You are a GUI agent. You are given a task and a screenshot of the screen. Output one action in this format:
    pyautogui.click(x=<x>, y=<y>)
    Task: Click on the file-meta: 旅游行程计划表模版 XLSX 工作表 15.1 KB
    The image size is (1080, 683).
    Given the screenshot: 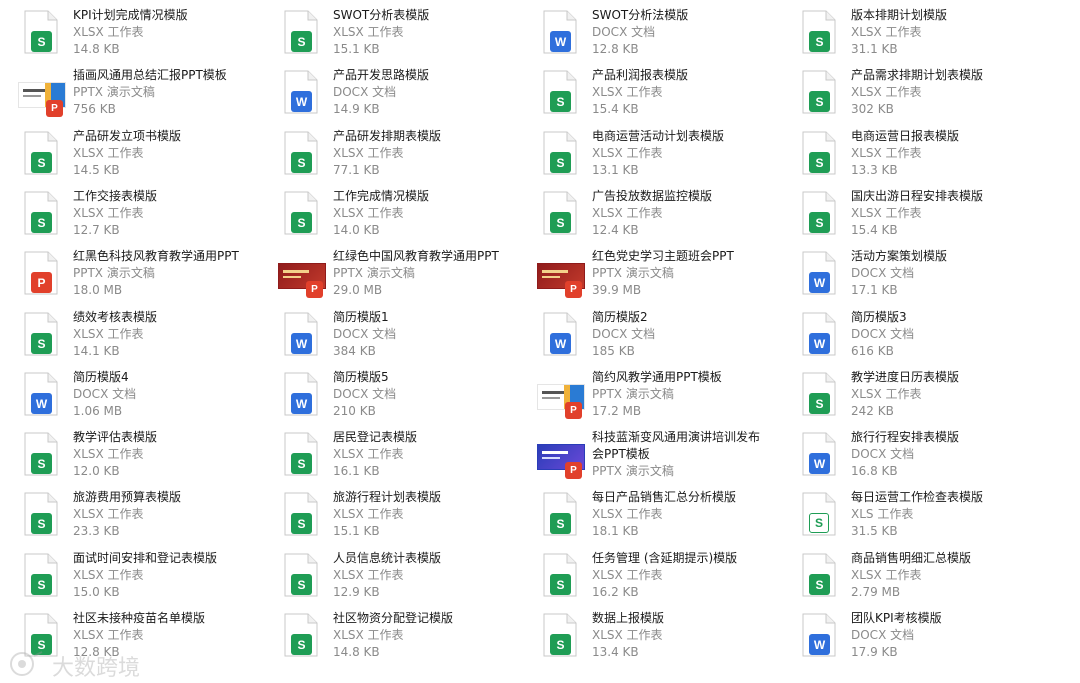 What is the action you would take?
    pyautogui.click(x=433, y=514)
    